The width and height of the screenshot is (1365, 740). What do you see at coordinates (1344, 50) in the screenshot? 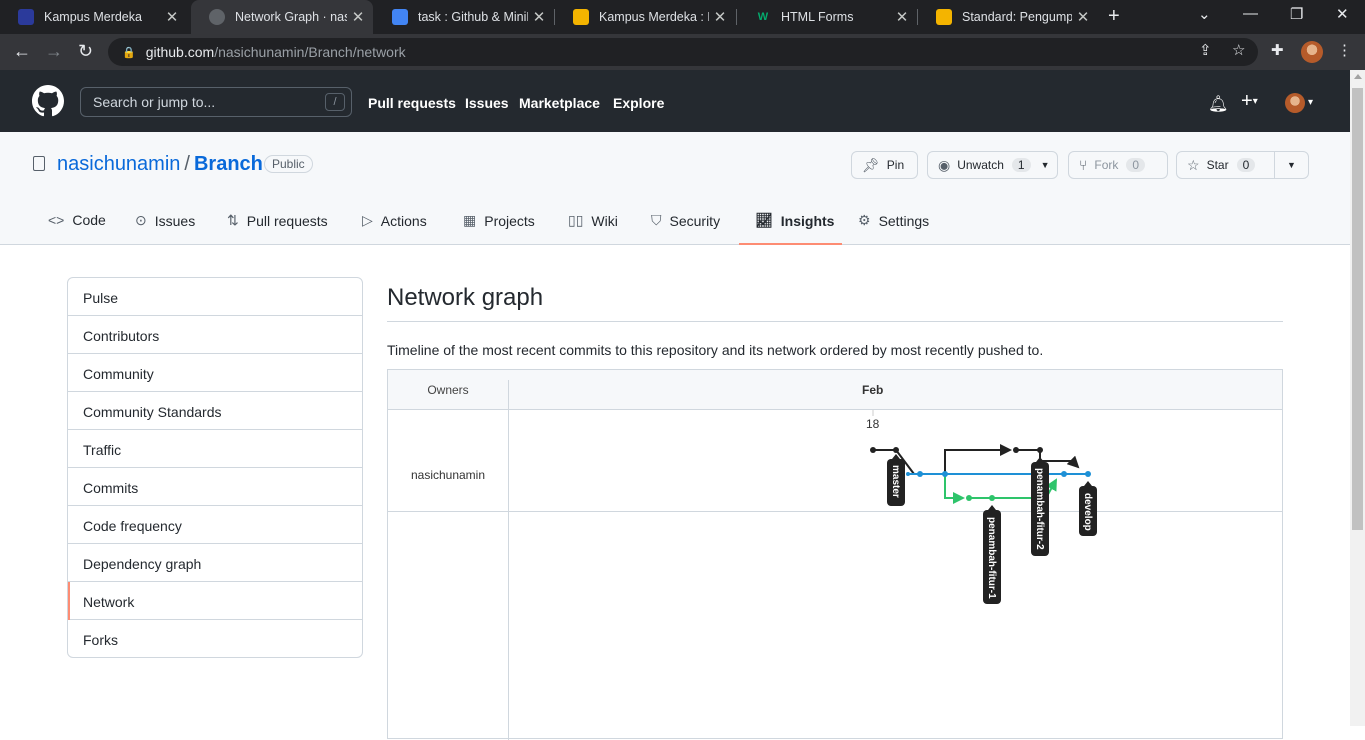
I see `menu-icon: ⋮` at bounding box center [1344, 50].